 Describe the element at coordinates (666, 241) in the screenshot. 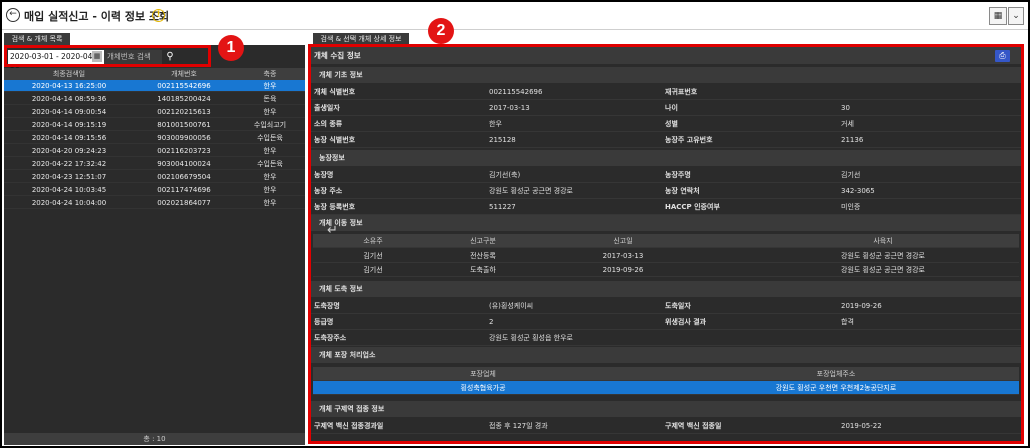

I see `move-table-header: 소유주 신고구분 신고일 사육지` at that location.